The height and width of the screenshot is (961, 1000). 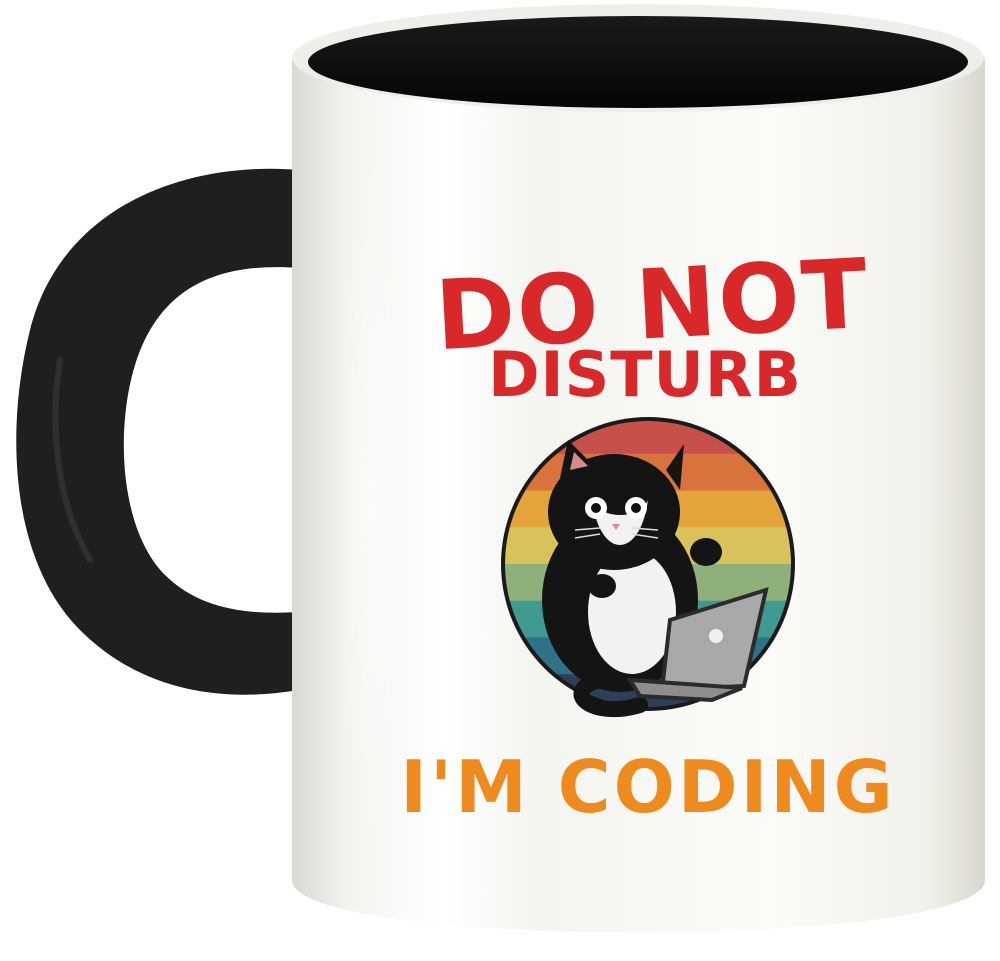 I want to click on cat-badge, so click(x=648, y=567).